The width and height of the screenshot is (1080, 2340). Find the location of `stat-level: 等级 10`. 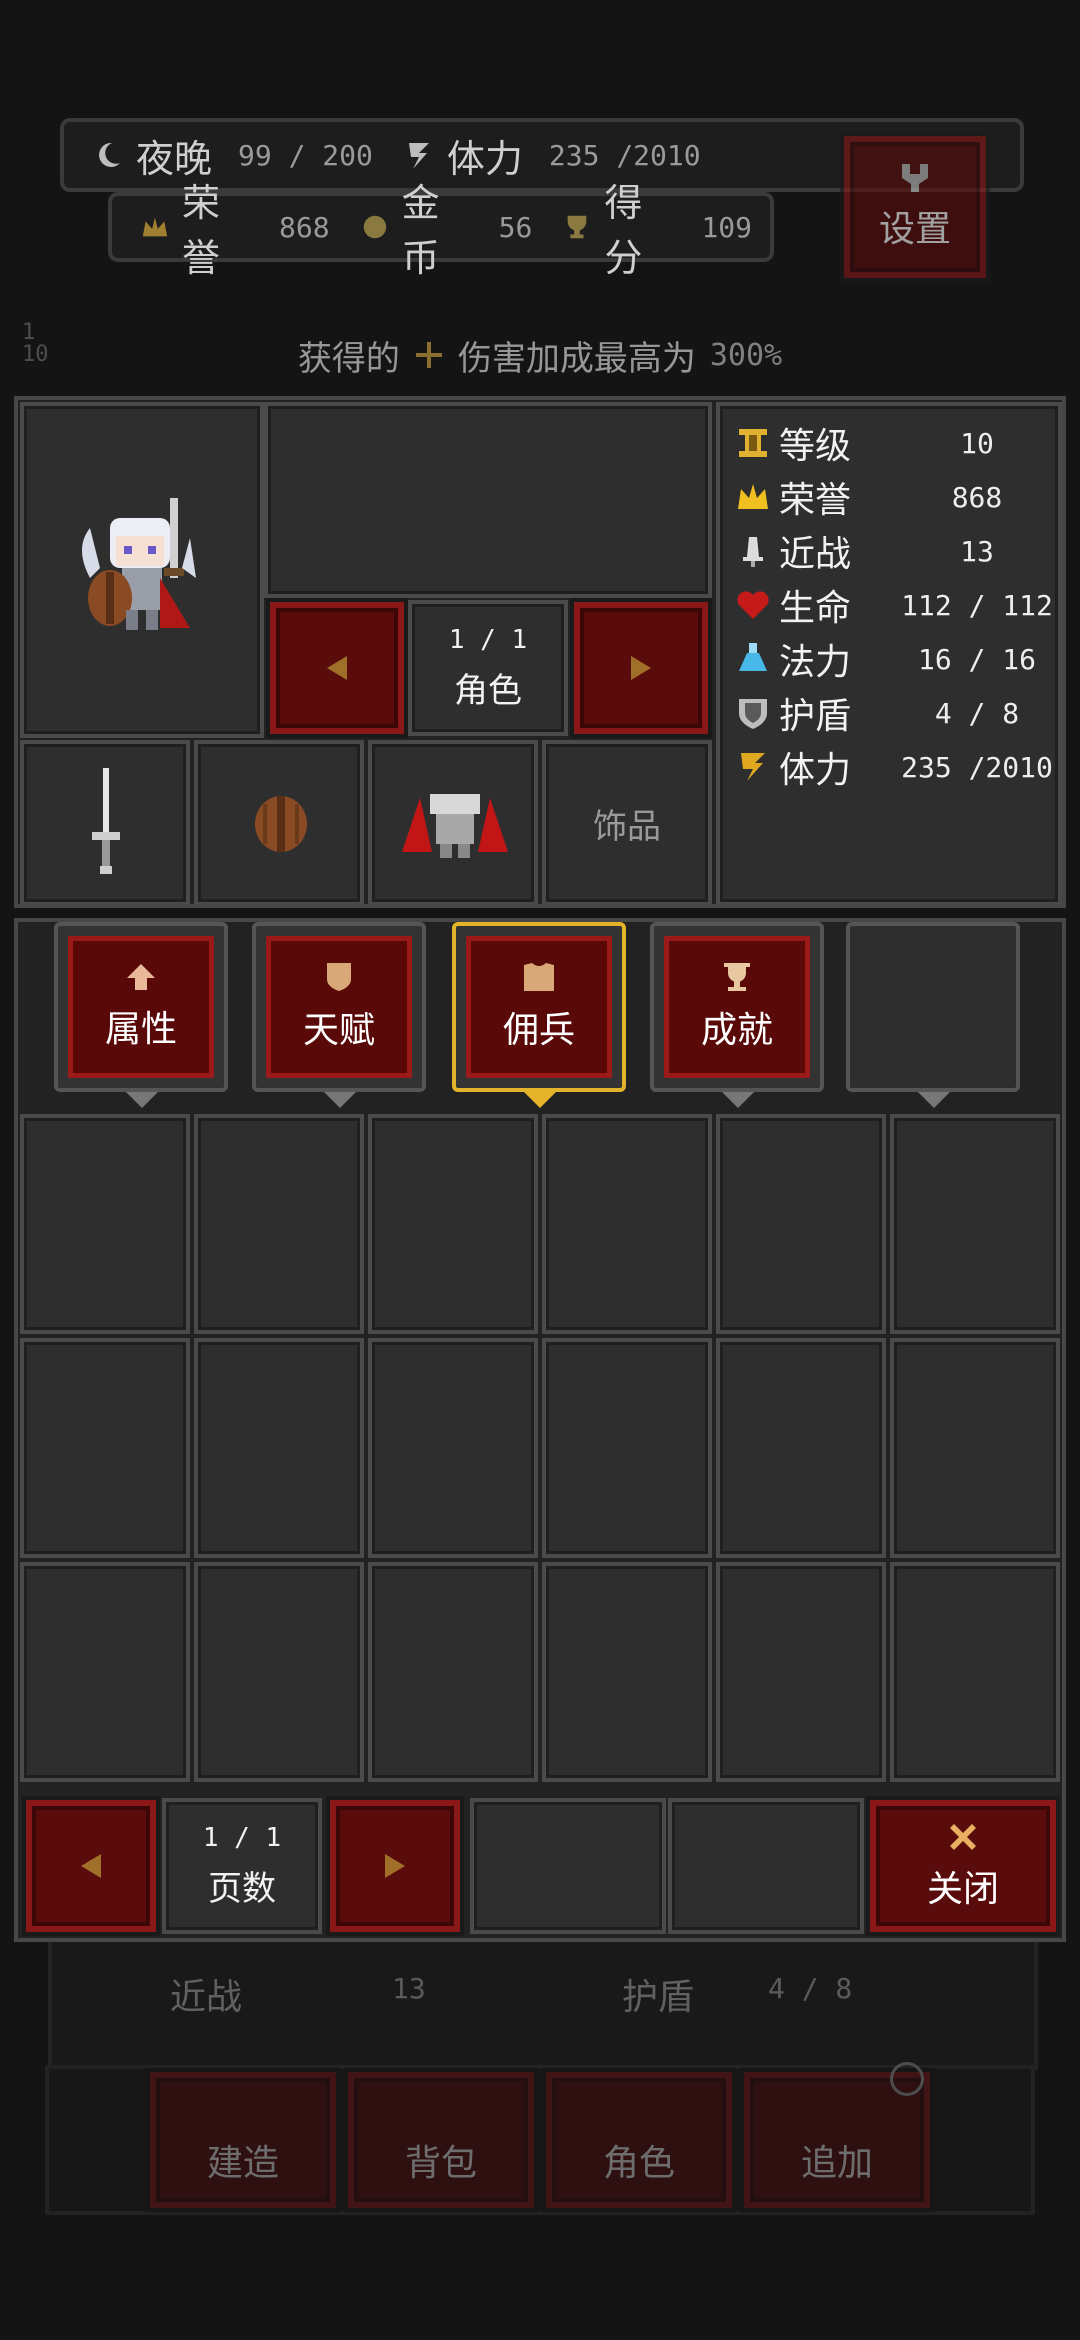

stat-level: 等级 10 is located at coordinates (895, 443).